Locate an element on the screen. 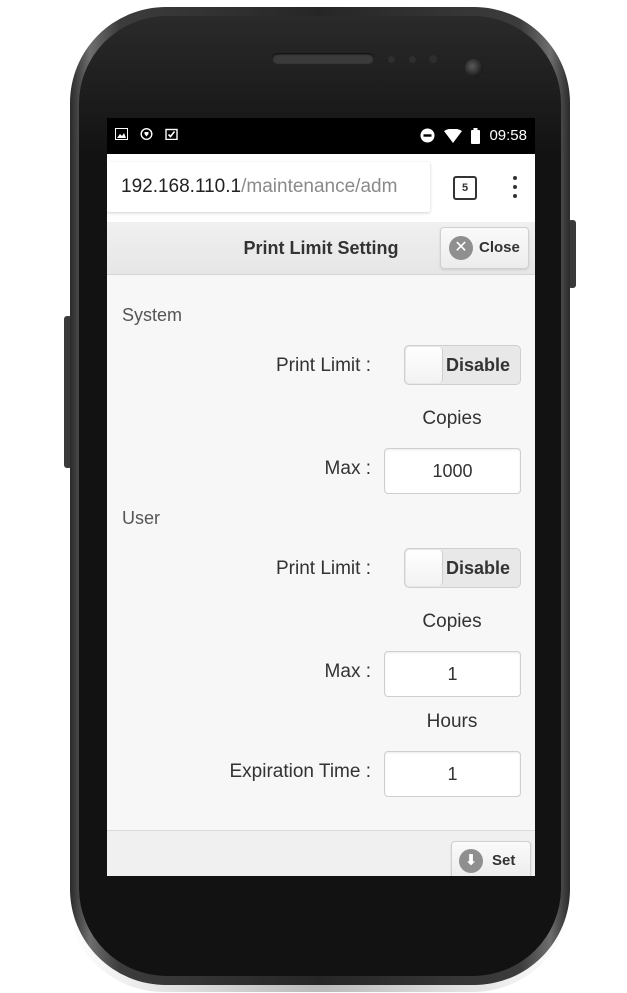 This screenshot has width=627, height=993. wifi-icon is located at coordinates (453, 135).